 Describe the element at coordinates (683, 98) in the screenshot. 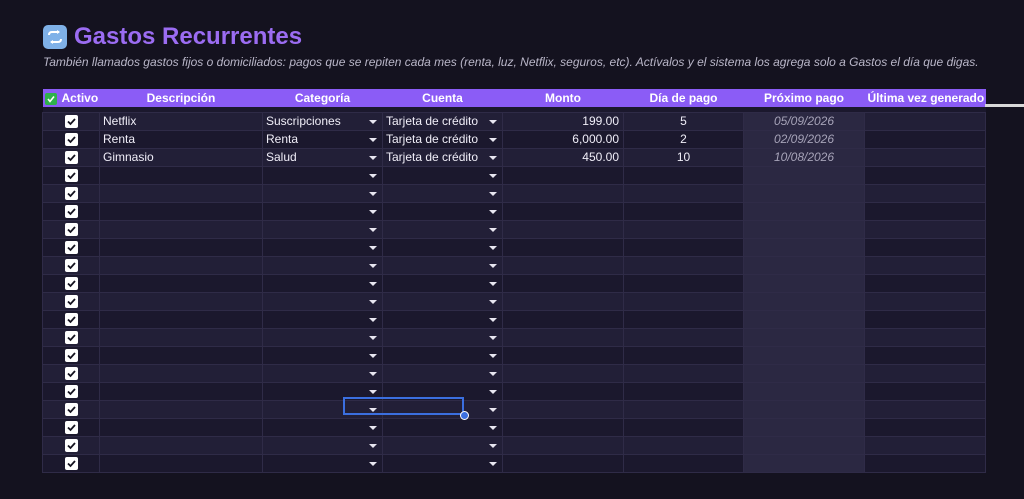

I see `column-header-dia-pago: Día de pago` at that location.